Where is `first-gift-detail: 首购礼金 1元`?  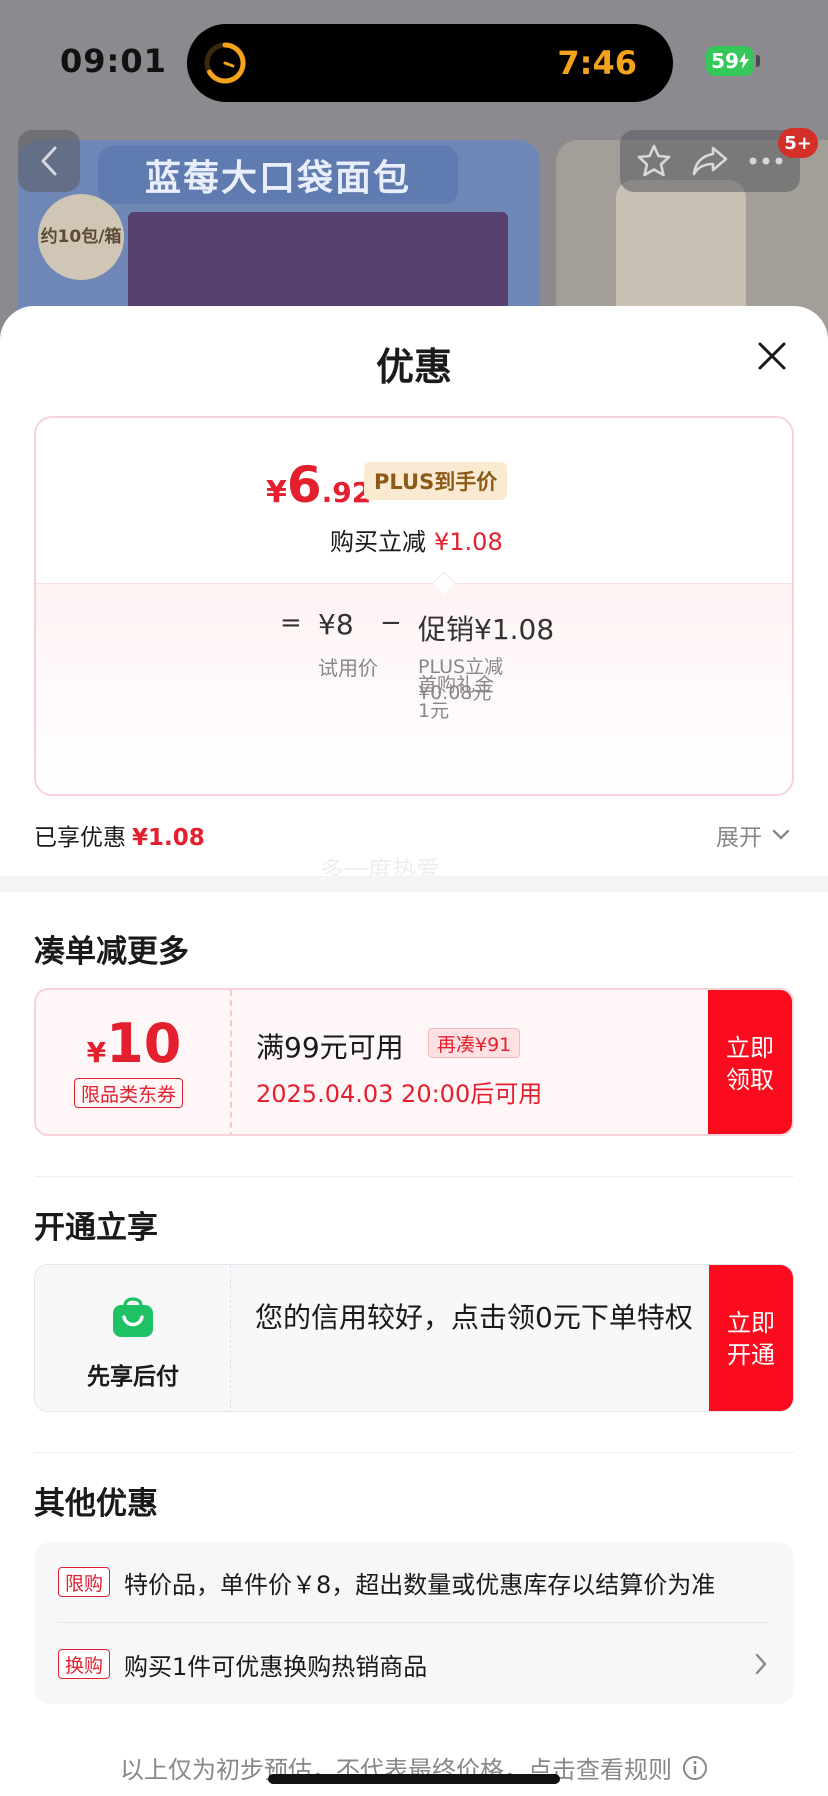
first-gift-detail: 首购礼金 1元 is located at coordinates (456, 698).